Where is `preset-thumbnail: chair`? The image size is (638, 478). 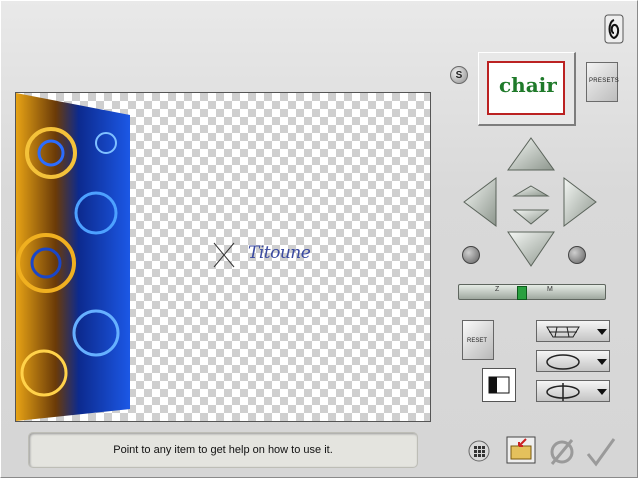
preset-thumbnail: chair is located at coordinates (526, 88).